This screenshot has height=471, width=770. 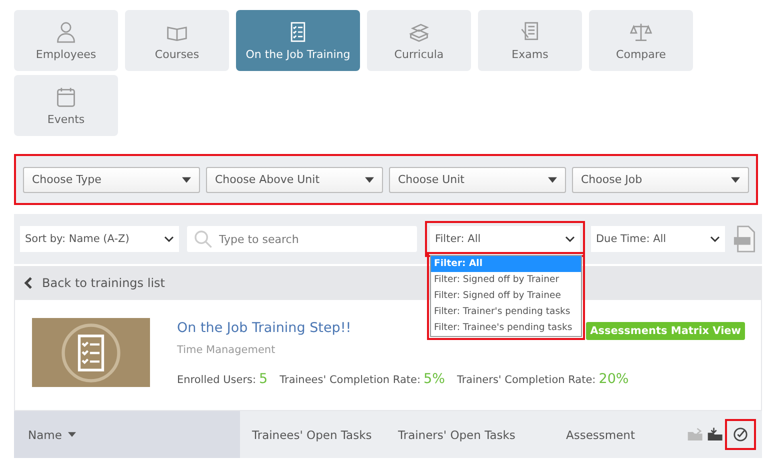 I want to click on stat-label: Trainees' Completion Rate:, so click(x=350, y=380).